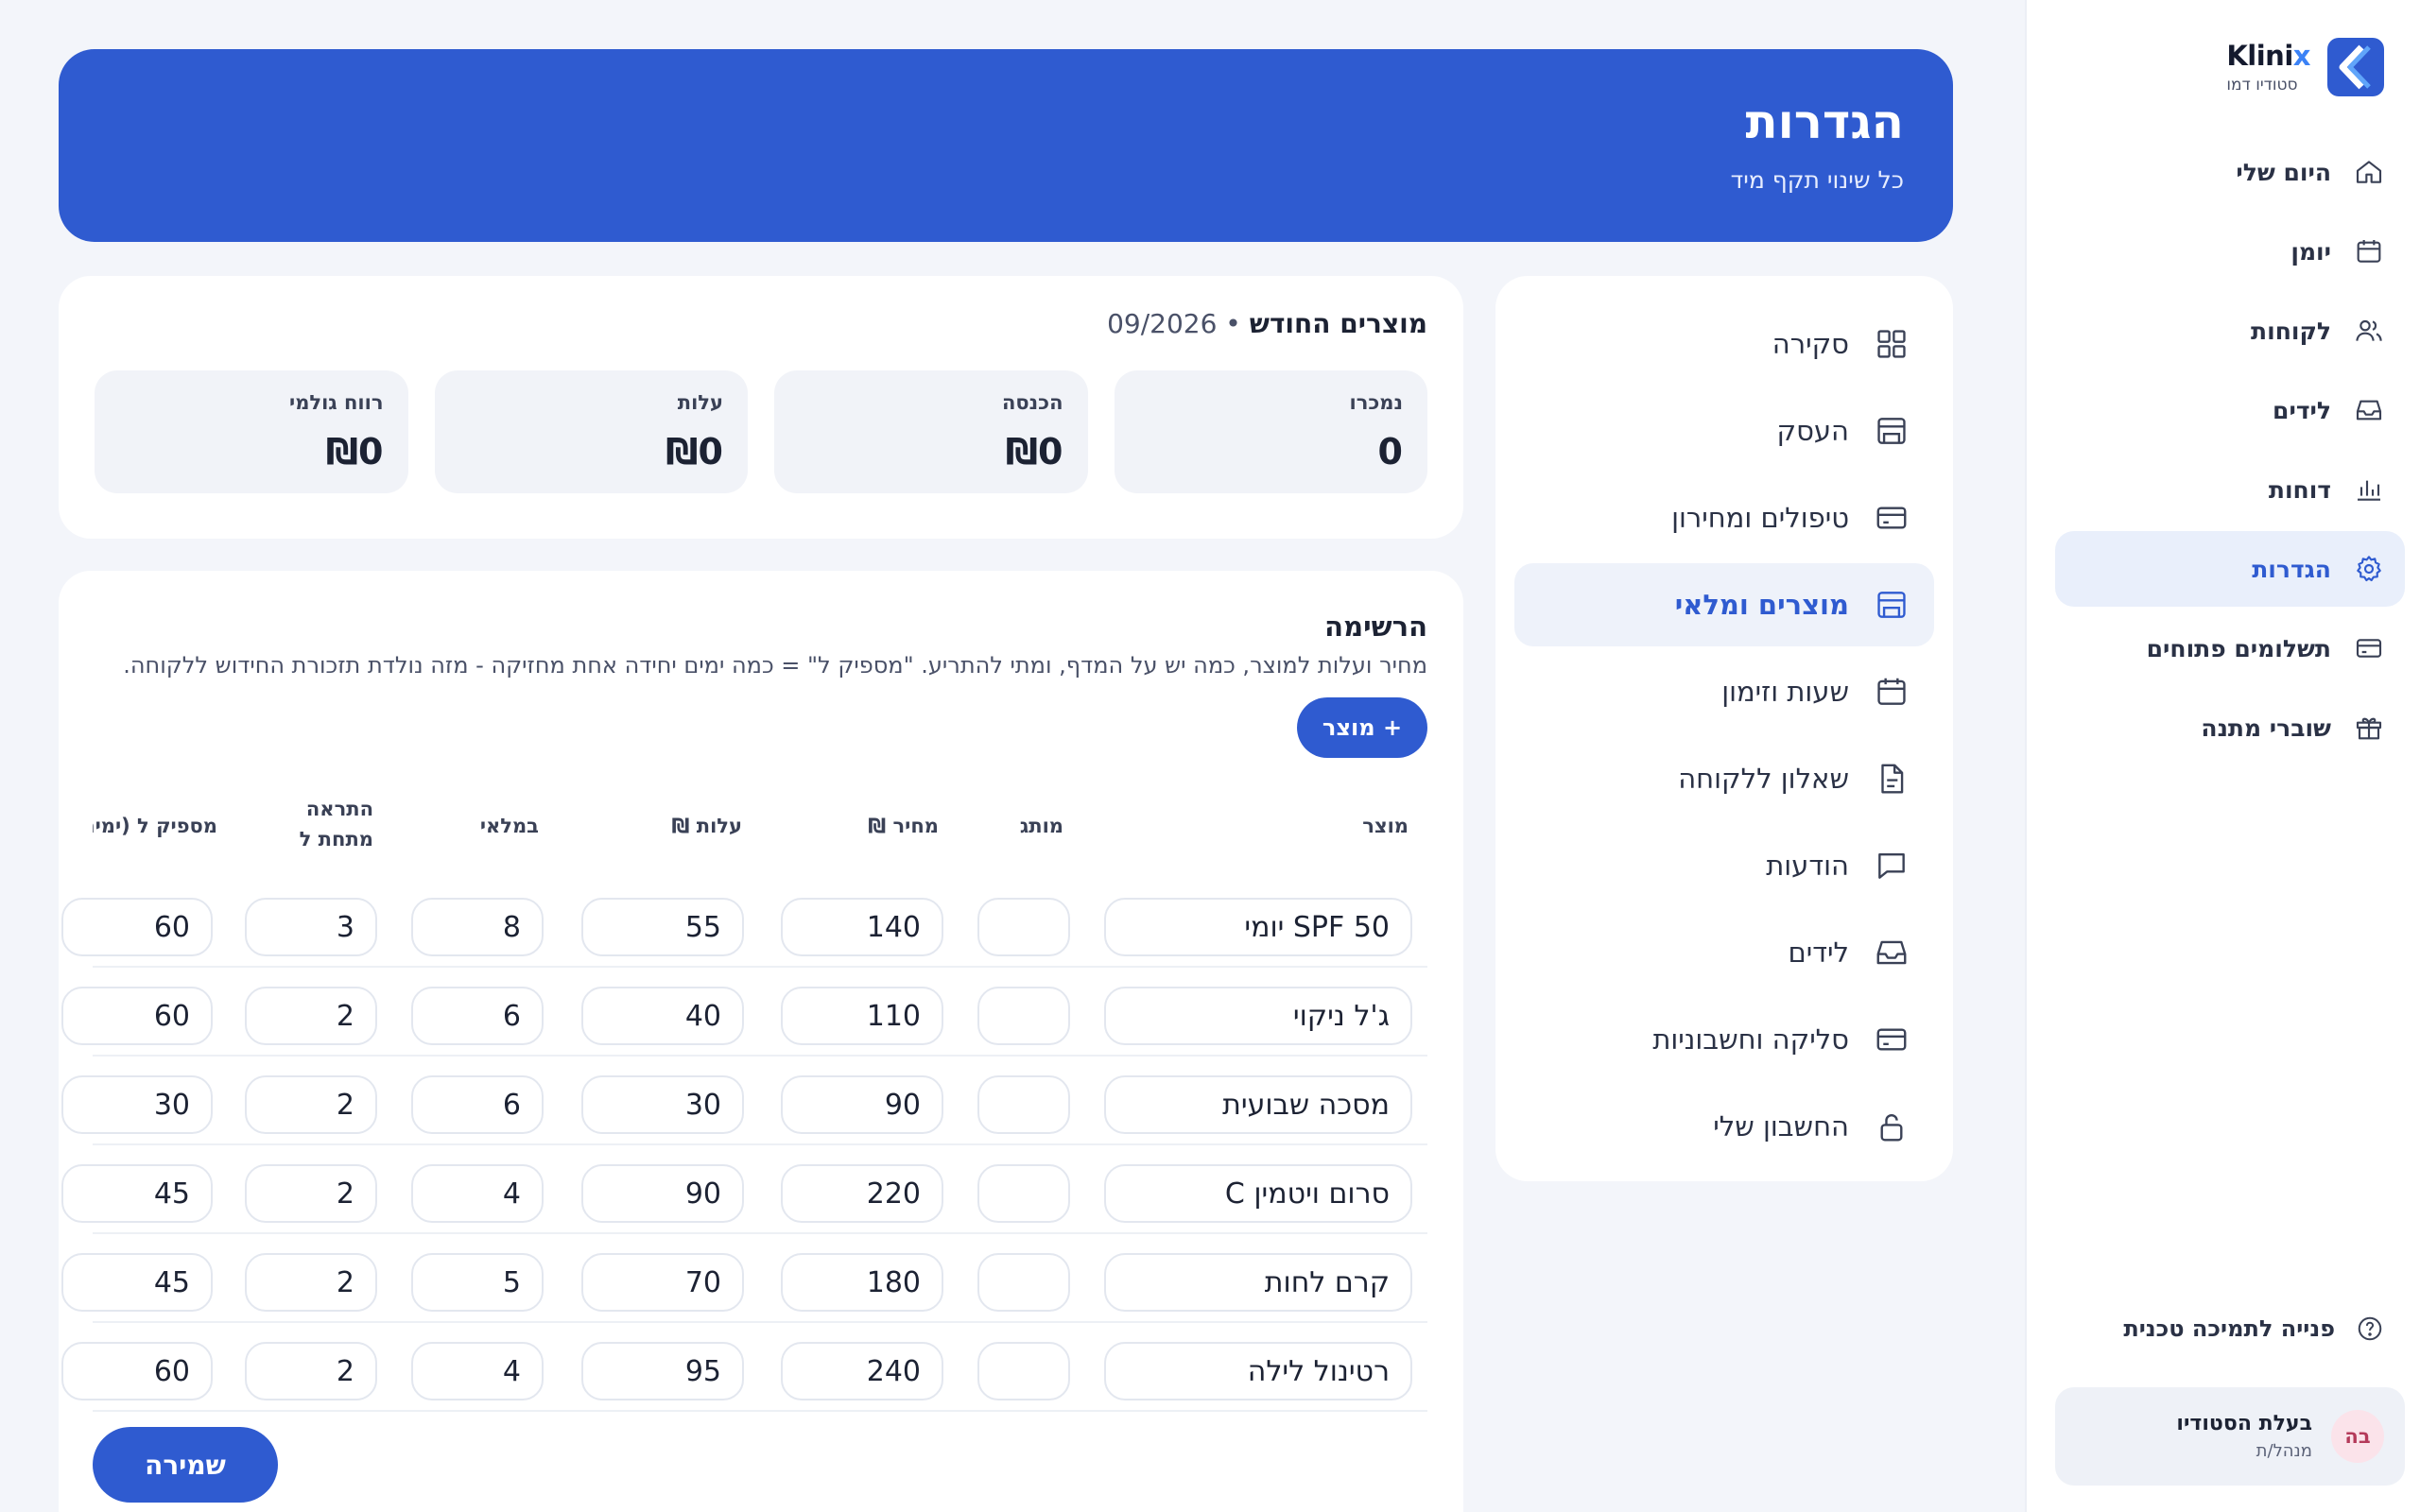 The width and height of the screenshot is (2420, 1512). Describe the element at coordinates (2230, 1436) in the screenshot. I see `user-card: בה בעלת הסטודיו מנהל/ת` at that location.